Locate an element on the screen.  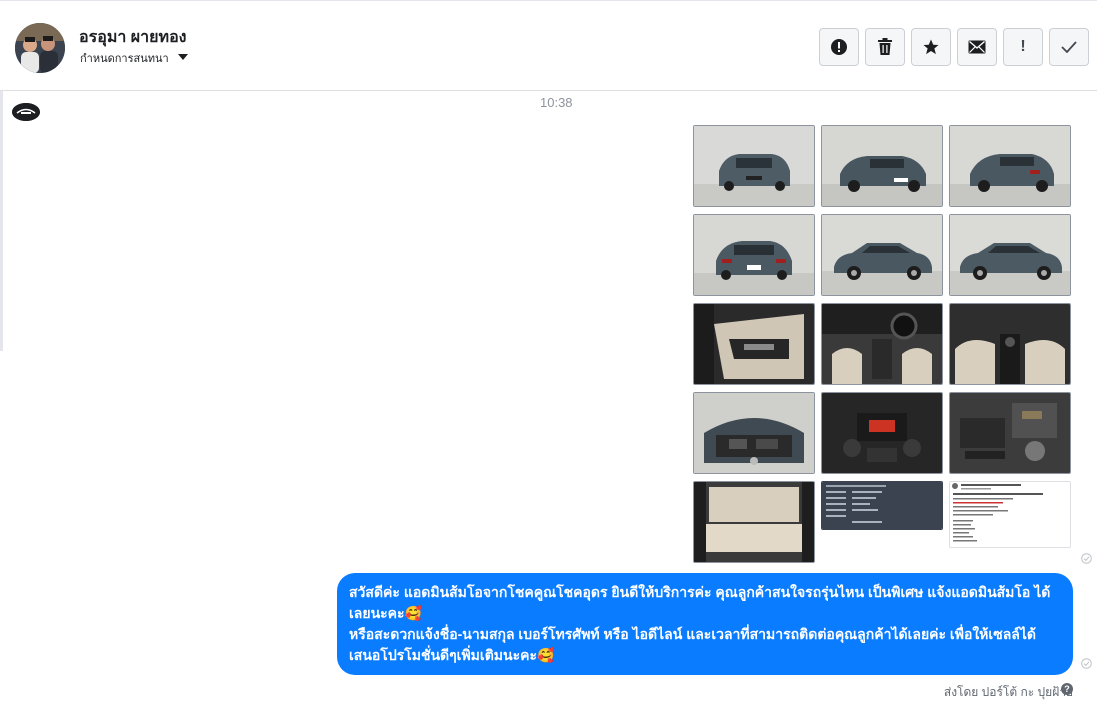
assign-conversation-label: กำหนดการสนทนา is located at coordinates (124, 58).